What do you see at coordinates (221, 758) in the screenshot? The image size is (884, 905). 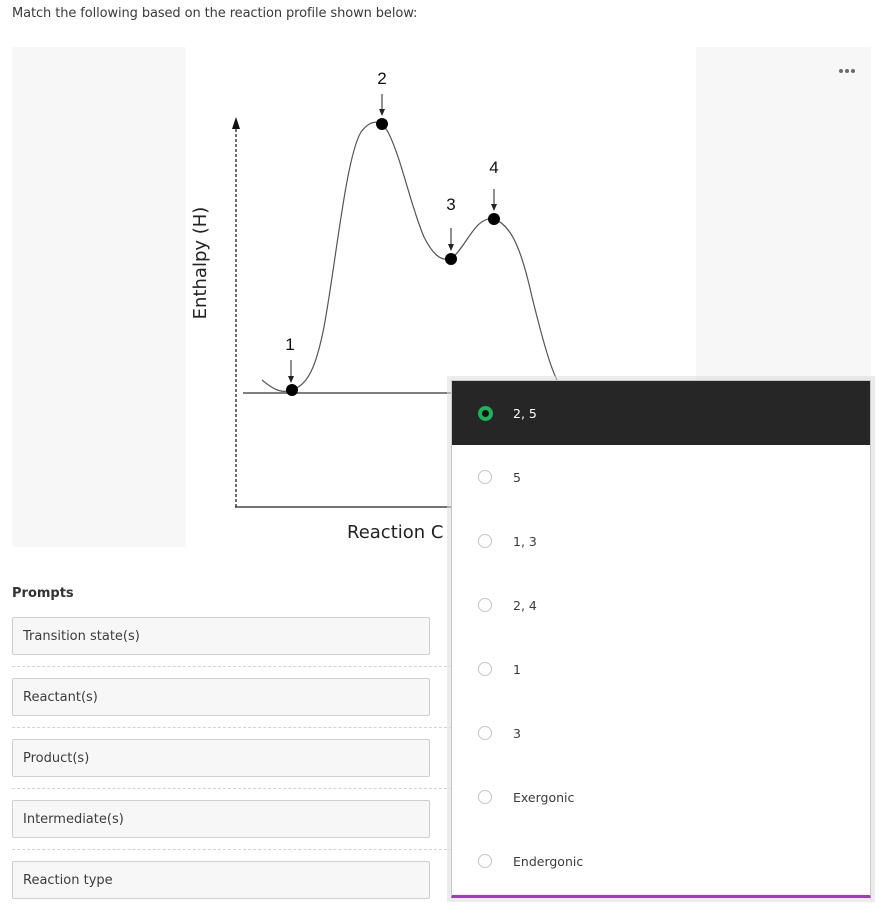 I see `prompt-products: Product(s)` at bounding box center [221, 758].